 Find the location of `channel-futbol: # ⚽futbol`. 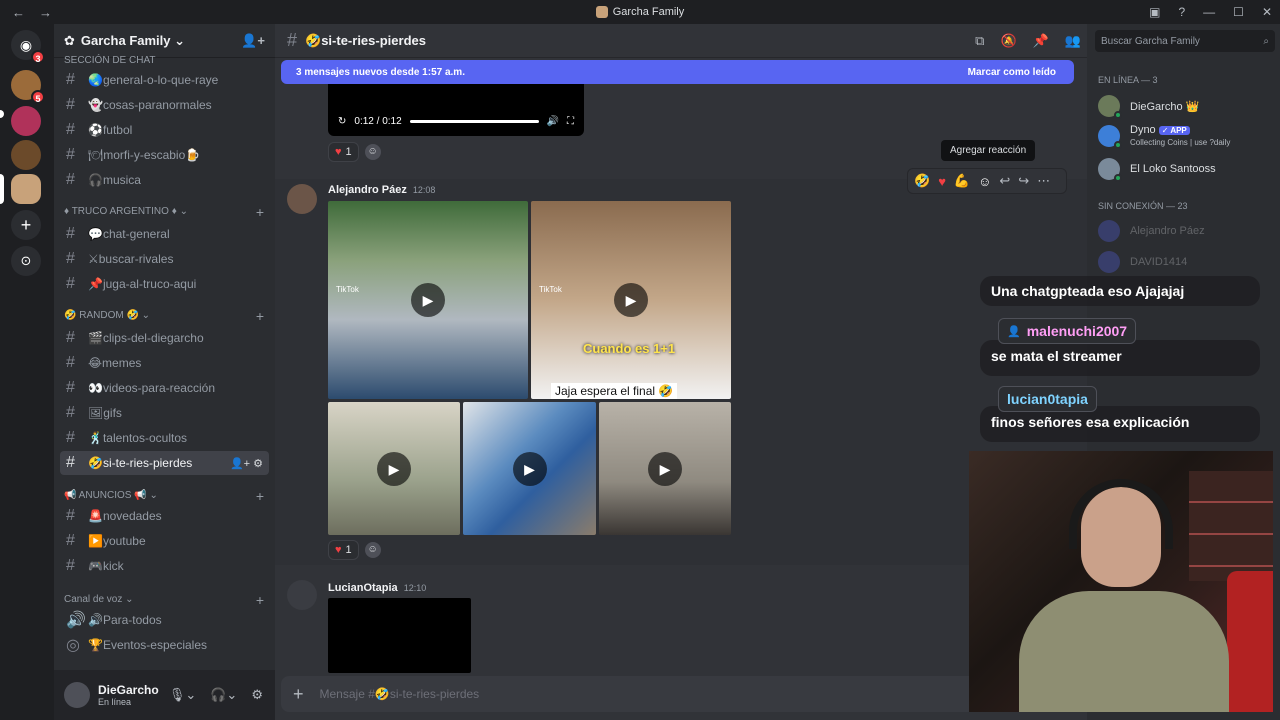

channel-futbol: # ⚽futbol is located at coordinates (164, 130).